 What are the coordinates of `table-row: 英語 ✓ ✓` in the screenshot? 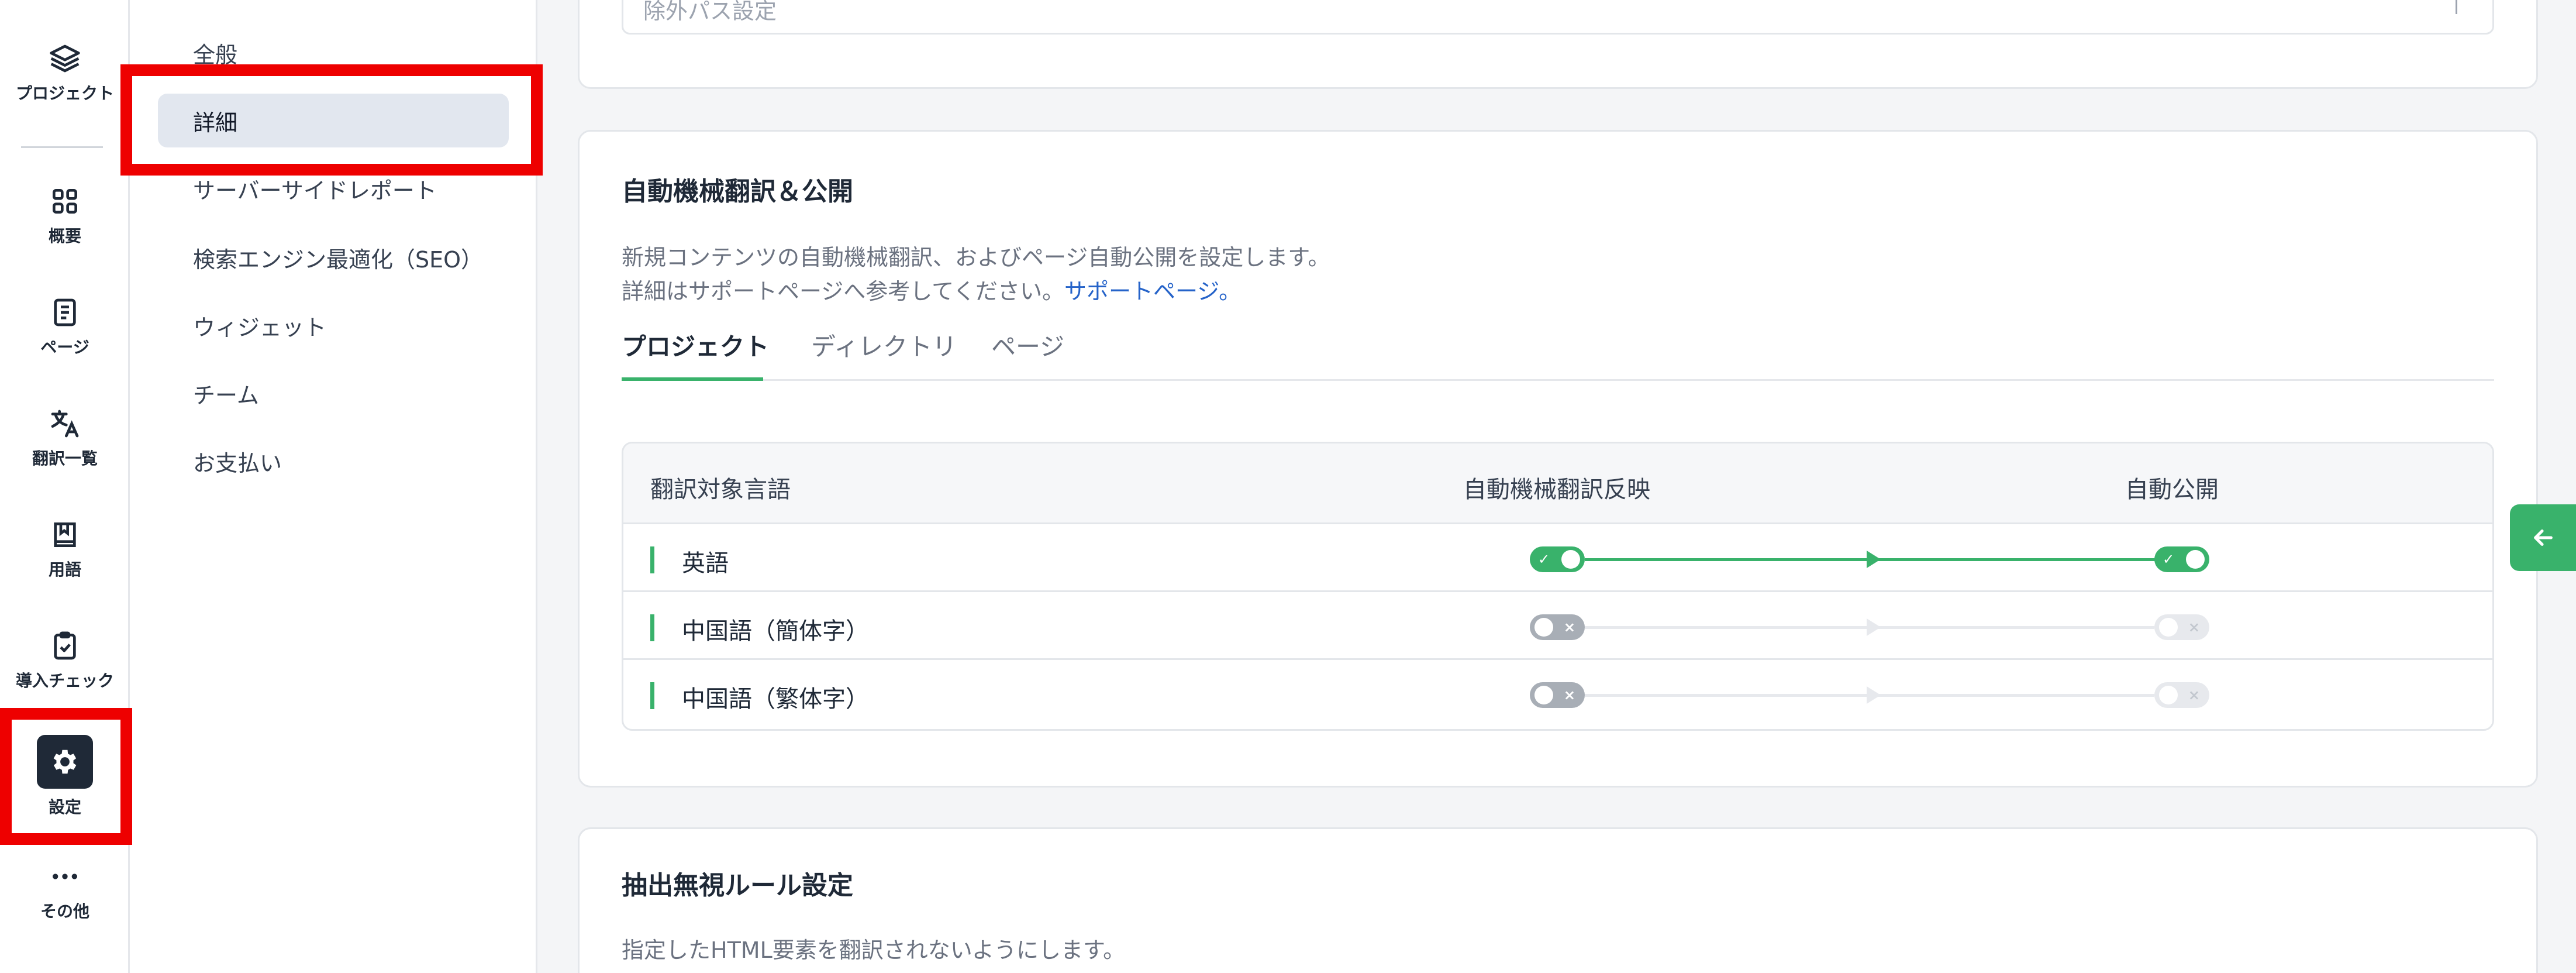 It's located at (1558, 558).